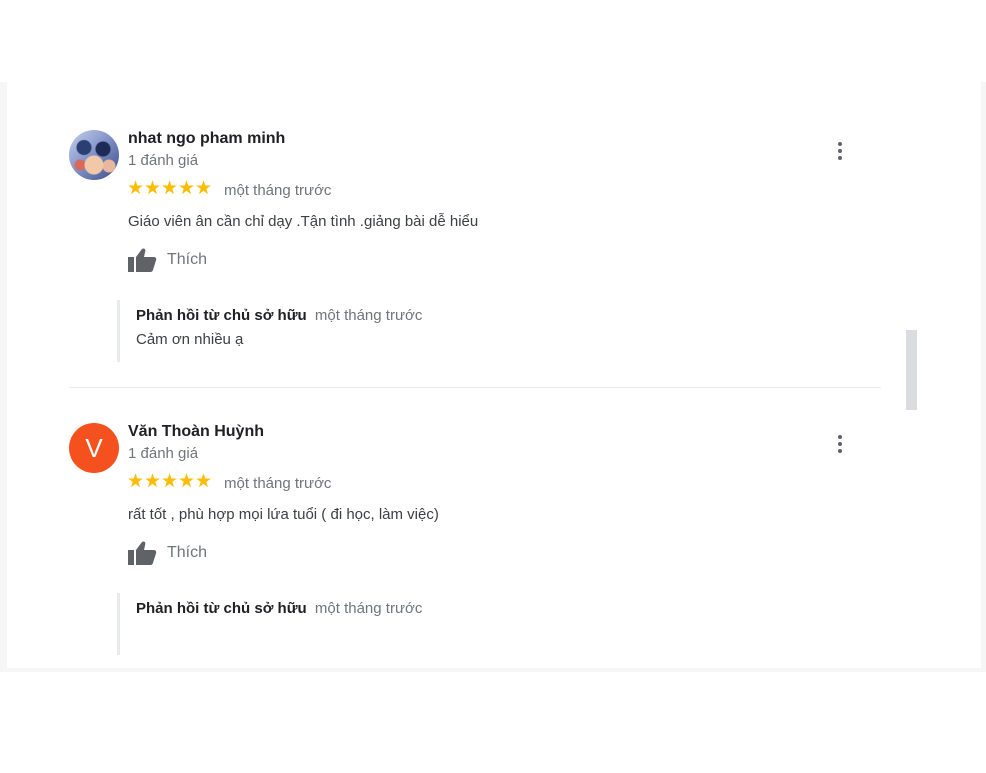 Image resolution: width=986 pixels, height=773 pixels. I want to click on reviewer-avatar-photo, so click(94, 155).